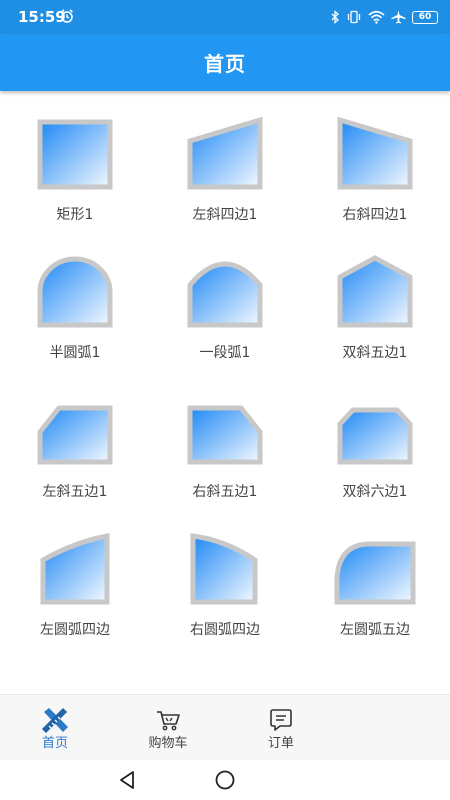 The width and height of the screenshot is (450, 800). I want to click on nav-label: 首页, so click(54, 743).